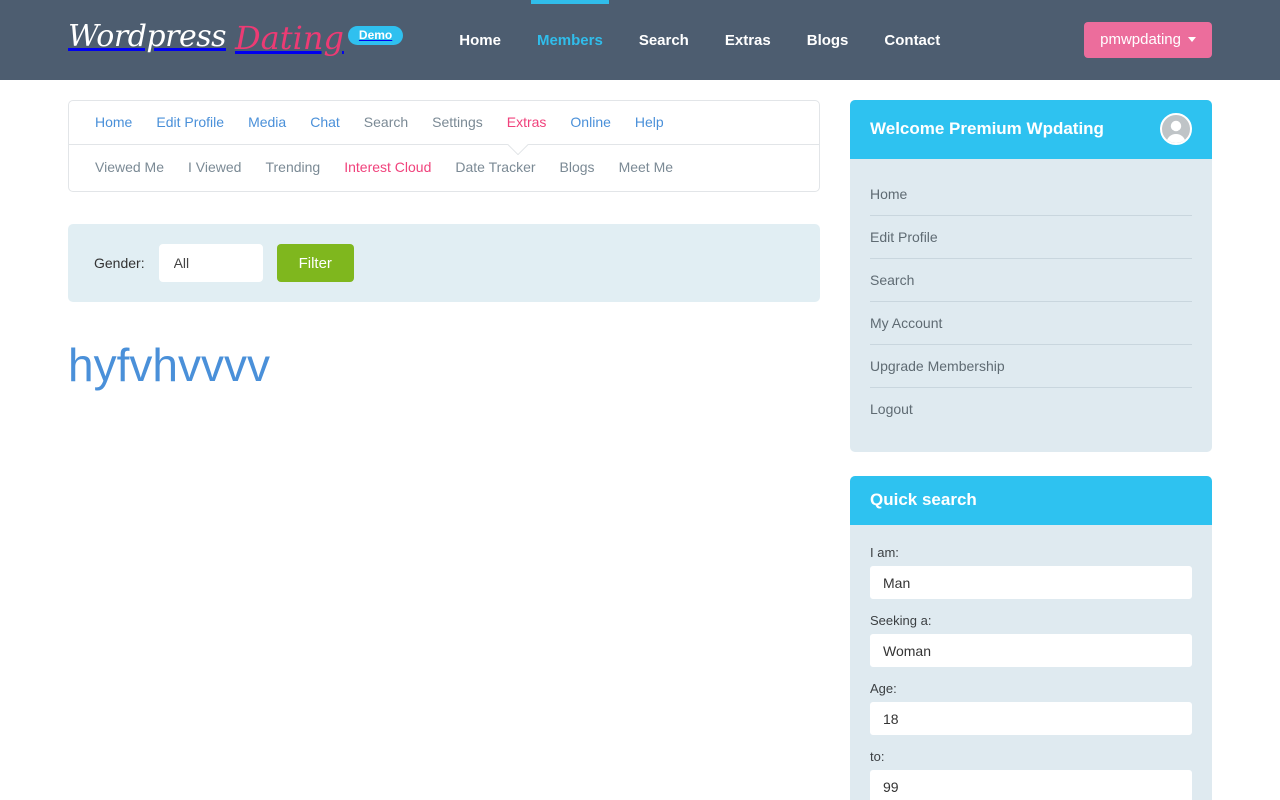 The image size is (1280, 800). What do you see at coordinates (375, 35) in the screenshot?
I see `demo-badge: Demo` at bounding box center [375, 35].